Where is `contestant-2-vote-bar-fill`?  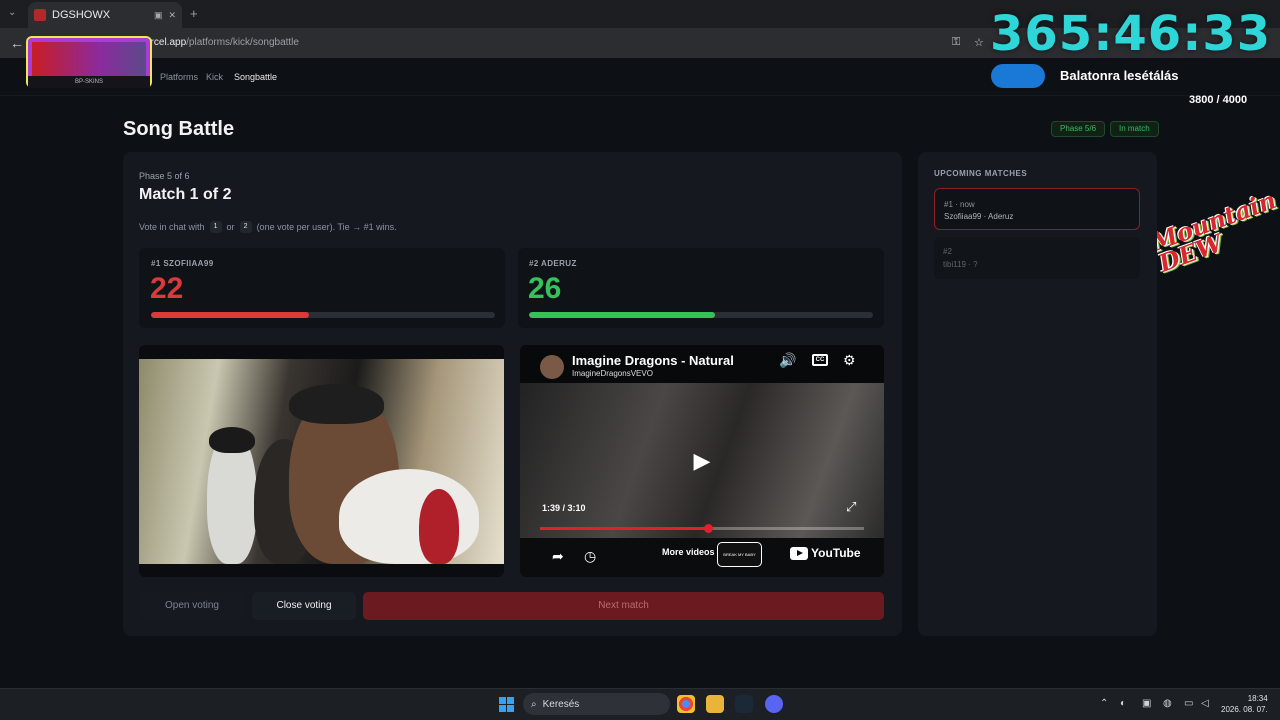
contestant-2-vote-bar-fill is located at coordinates (622, 315).